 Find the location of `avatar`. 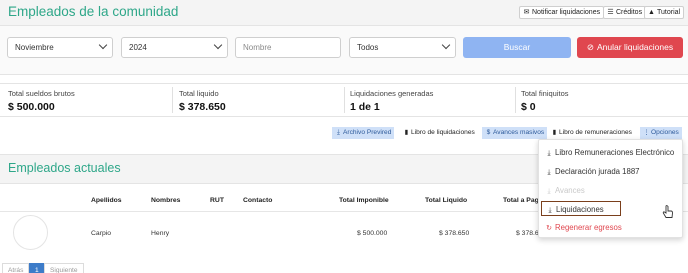

avatar is located at coordinates (30, 232).